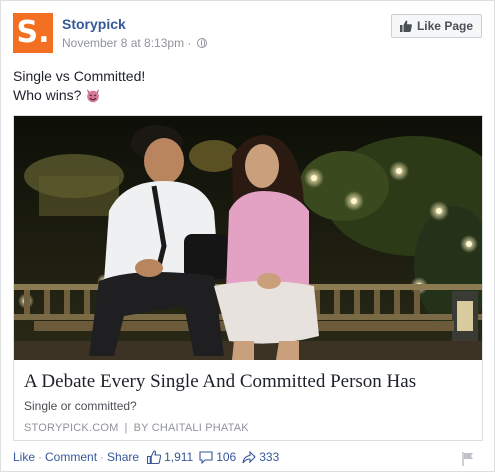  What do you see at coordinates (123, 457) in the screenshot?
I see `share-action: Share` at bounding box center [123, 457].